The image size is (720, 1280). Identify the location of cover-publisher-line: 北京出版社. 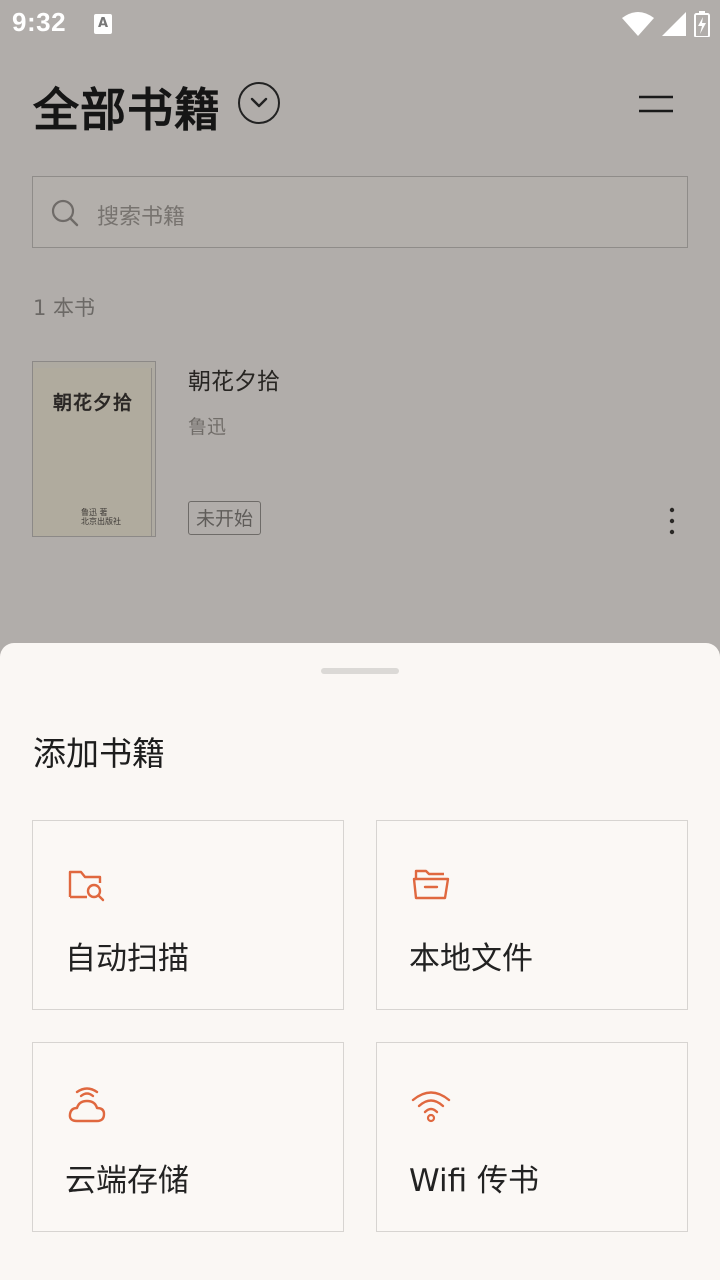
(101, 521).